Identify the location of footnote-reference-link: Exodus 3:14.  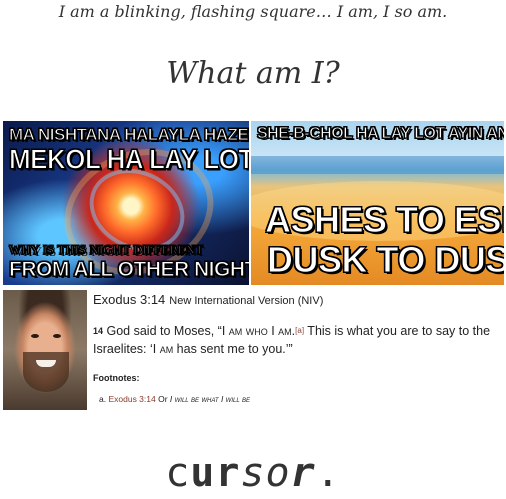
(131, 399).